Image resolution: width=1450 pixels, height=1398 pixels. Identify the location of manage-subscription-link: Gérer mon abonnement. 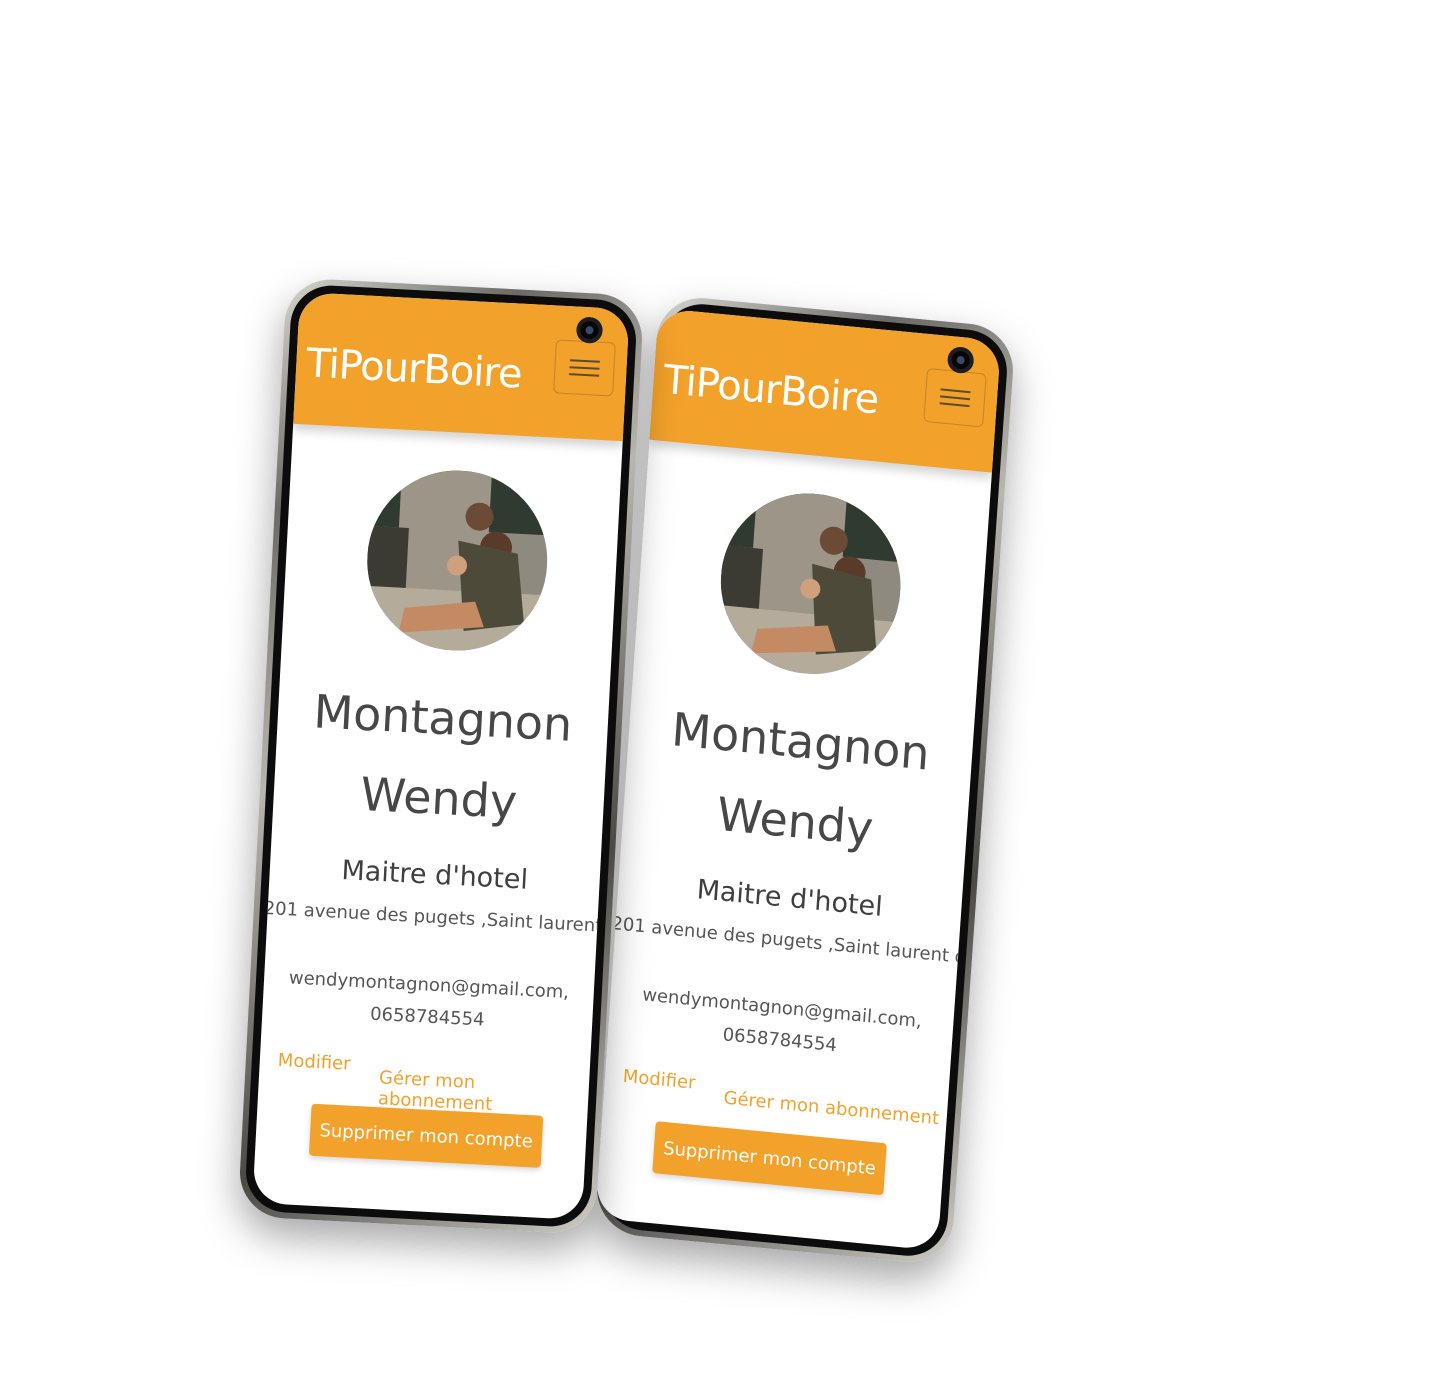
(831, 1109).